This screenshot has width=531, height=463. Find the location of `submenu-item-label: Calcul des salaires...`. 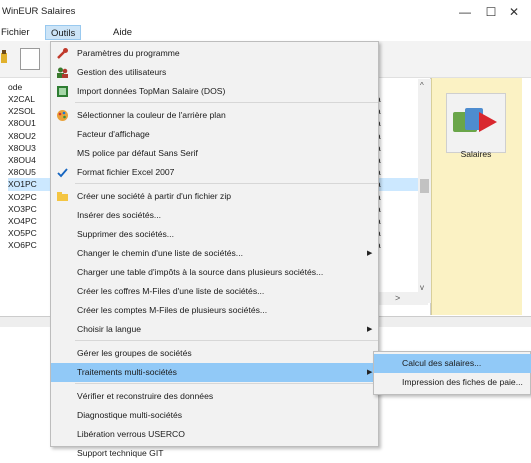

submenu-item-label: Calcul des salaires... is located at coordinates (442, 363).